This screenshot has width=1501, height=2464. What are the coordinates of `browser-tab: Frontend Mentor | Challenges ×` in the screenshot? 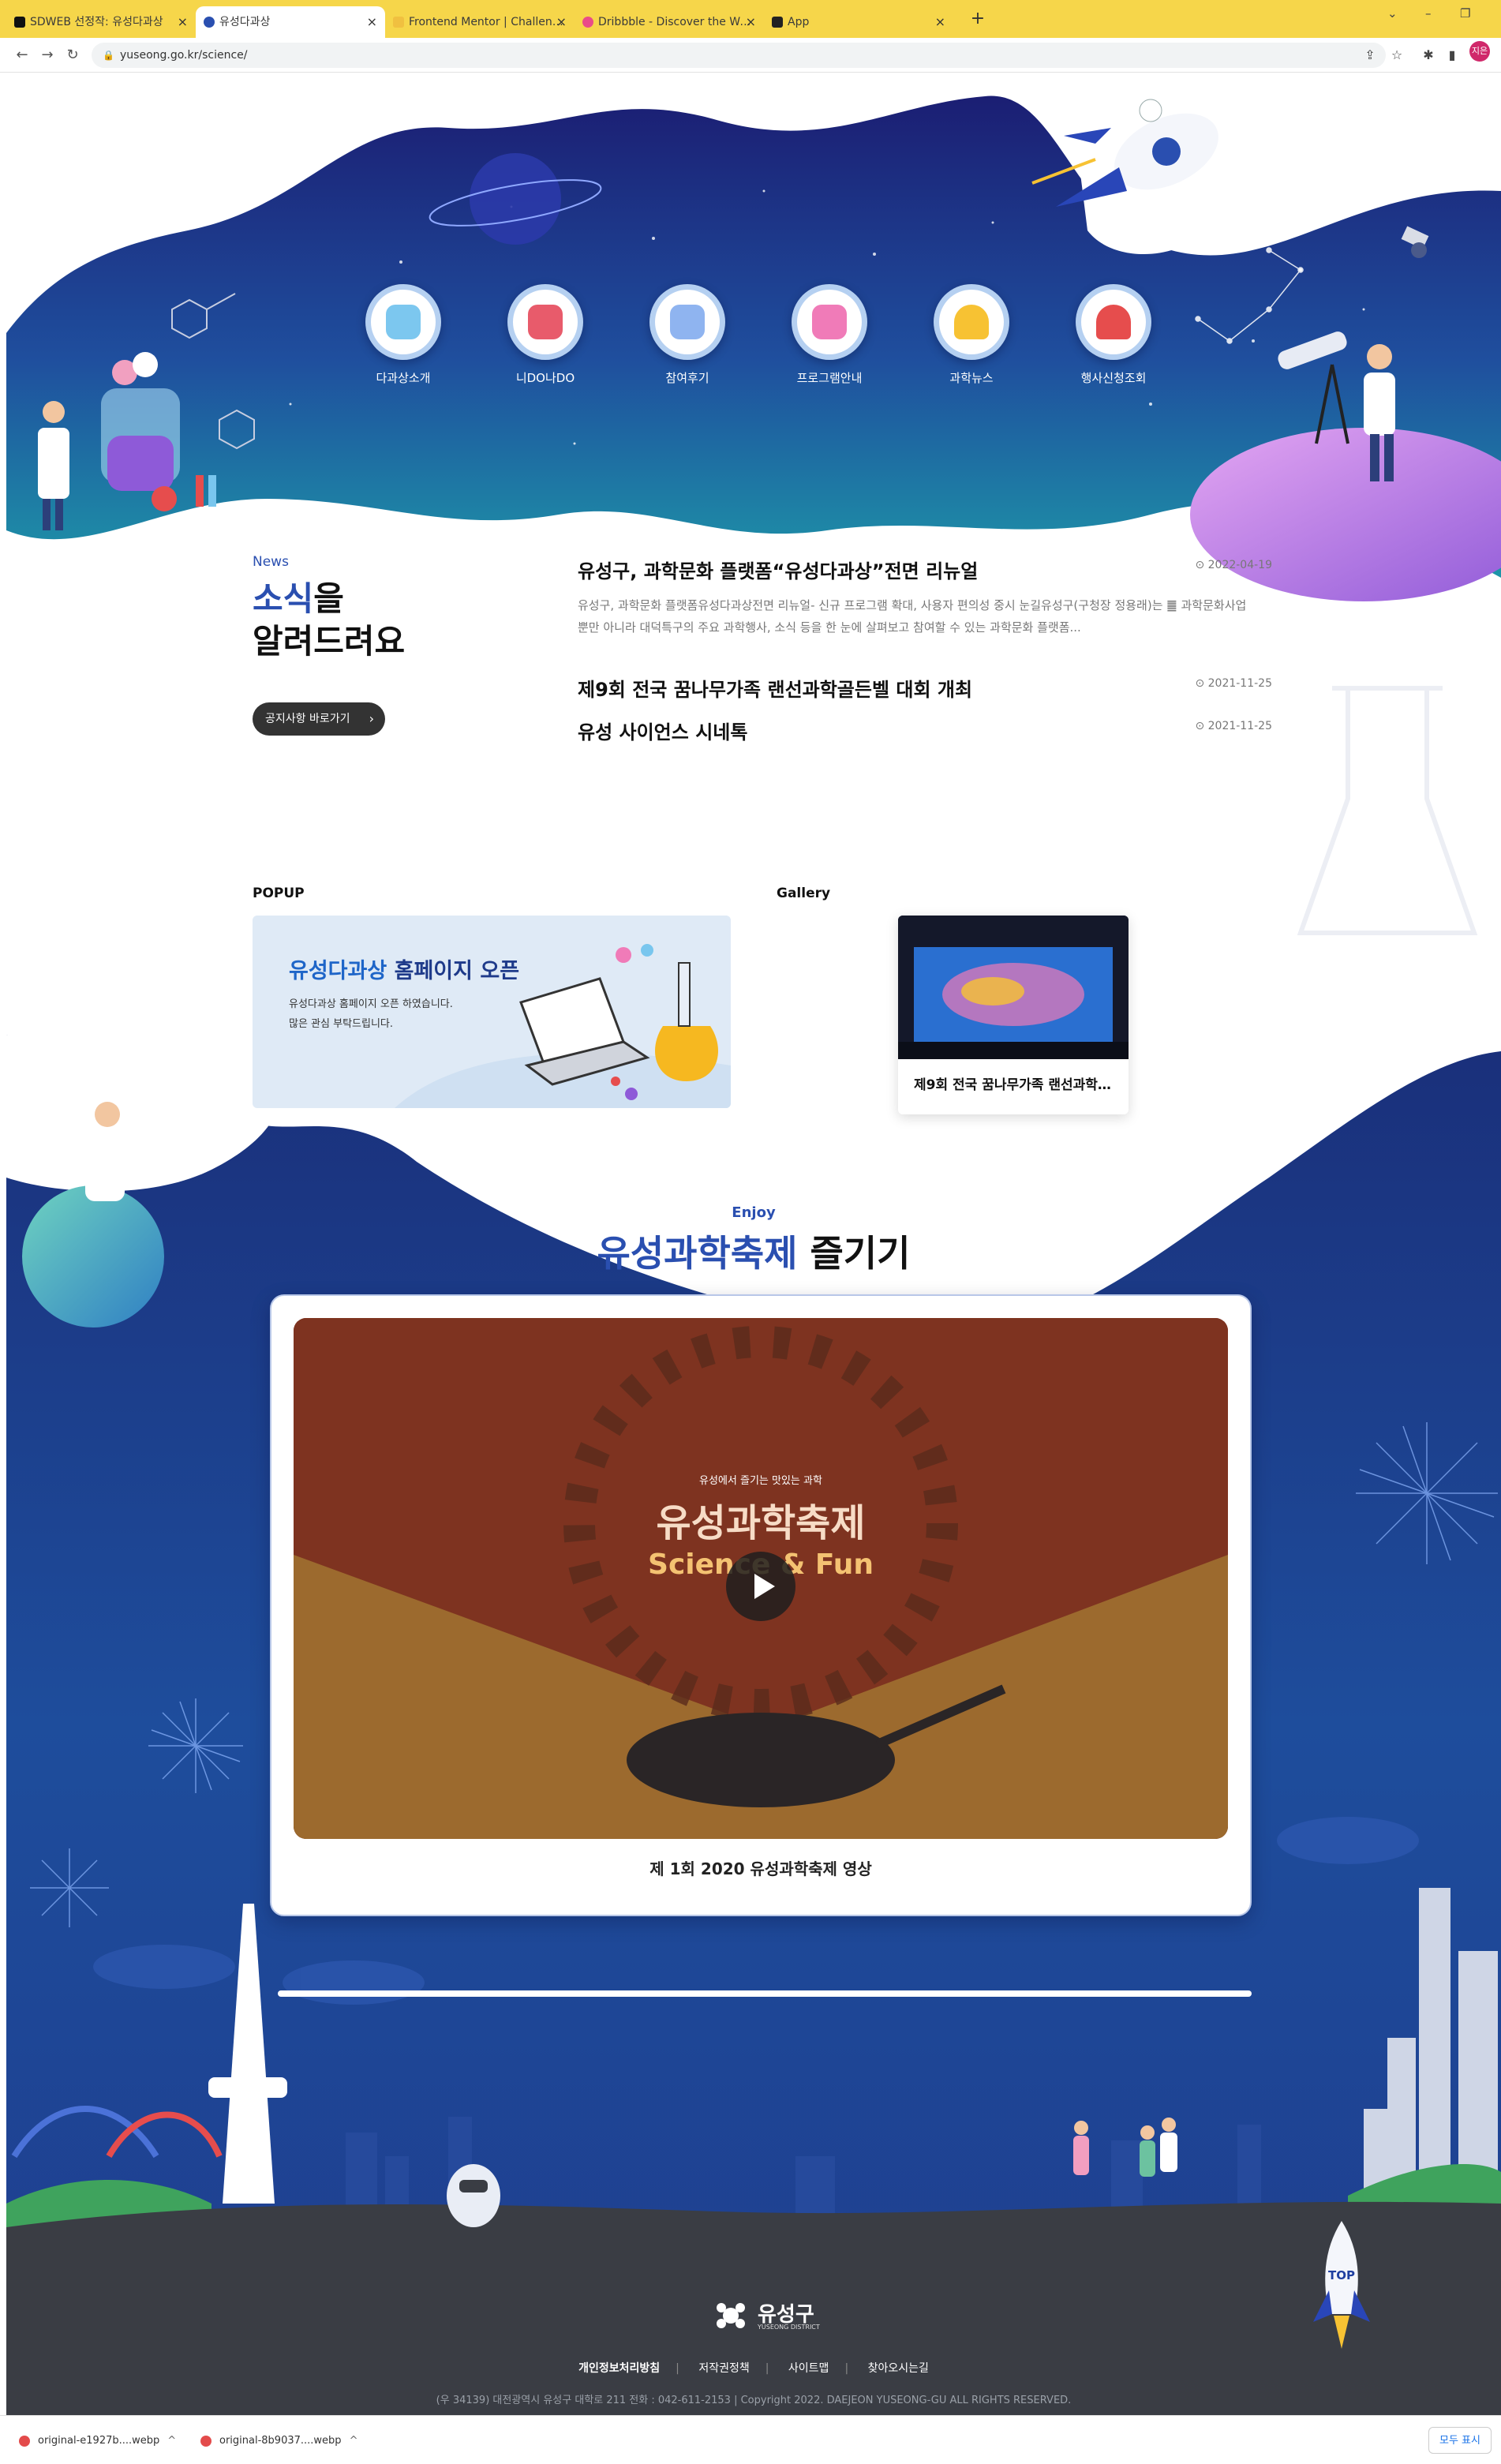 It's located at (480, 22).